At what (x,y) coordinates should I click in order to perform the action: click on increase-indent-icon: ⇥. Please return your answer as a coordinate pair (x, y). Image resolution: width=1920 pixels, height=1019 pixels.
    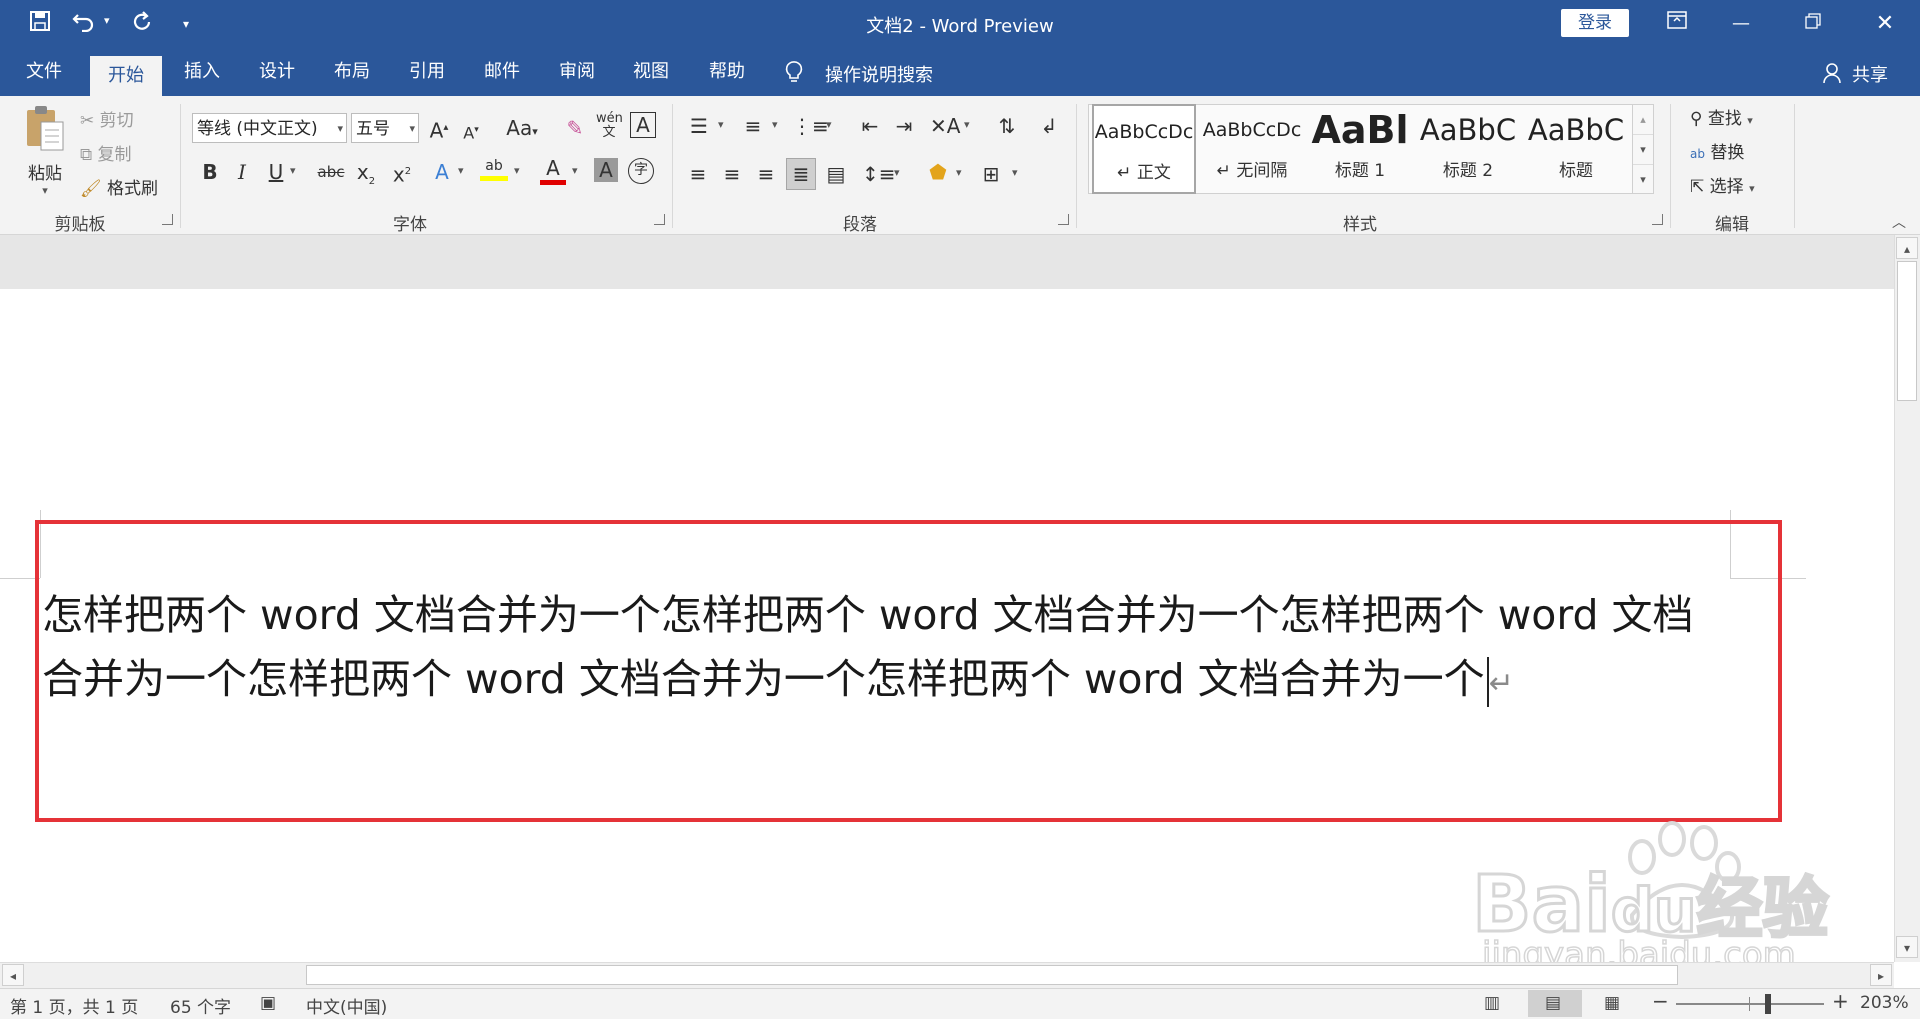
    Looking at the image, I should click on (904, 126).